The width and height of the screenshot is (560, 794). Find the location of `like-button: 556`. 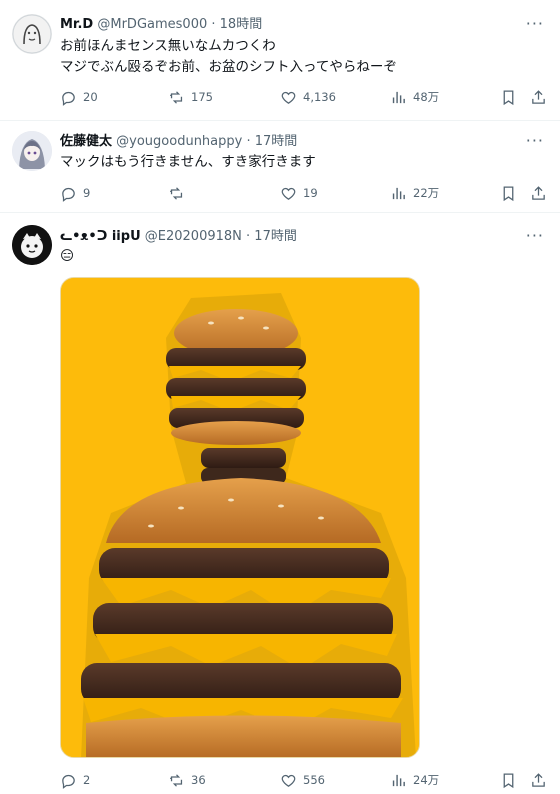

like-button: 556 is located at coordinates (302, 780).